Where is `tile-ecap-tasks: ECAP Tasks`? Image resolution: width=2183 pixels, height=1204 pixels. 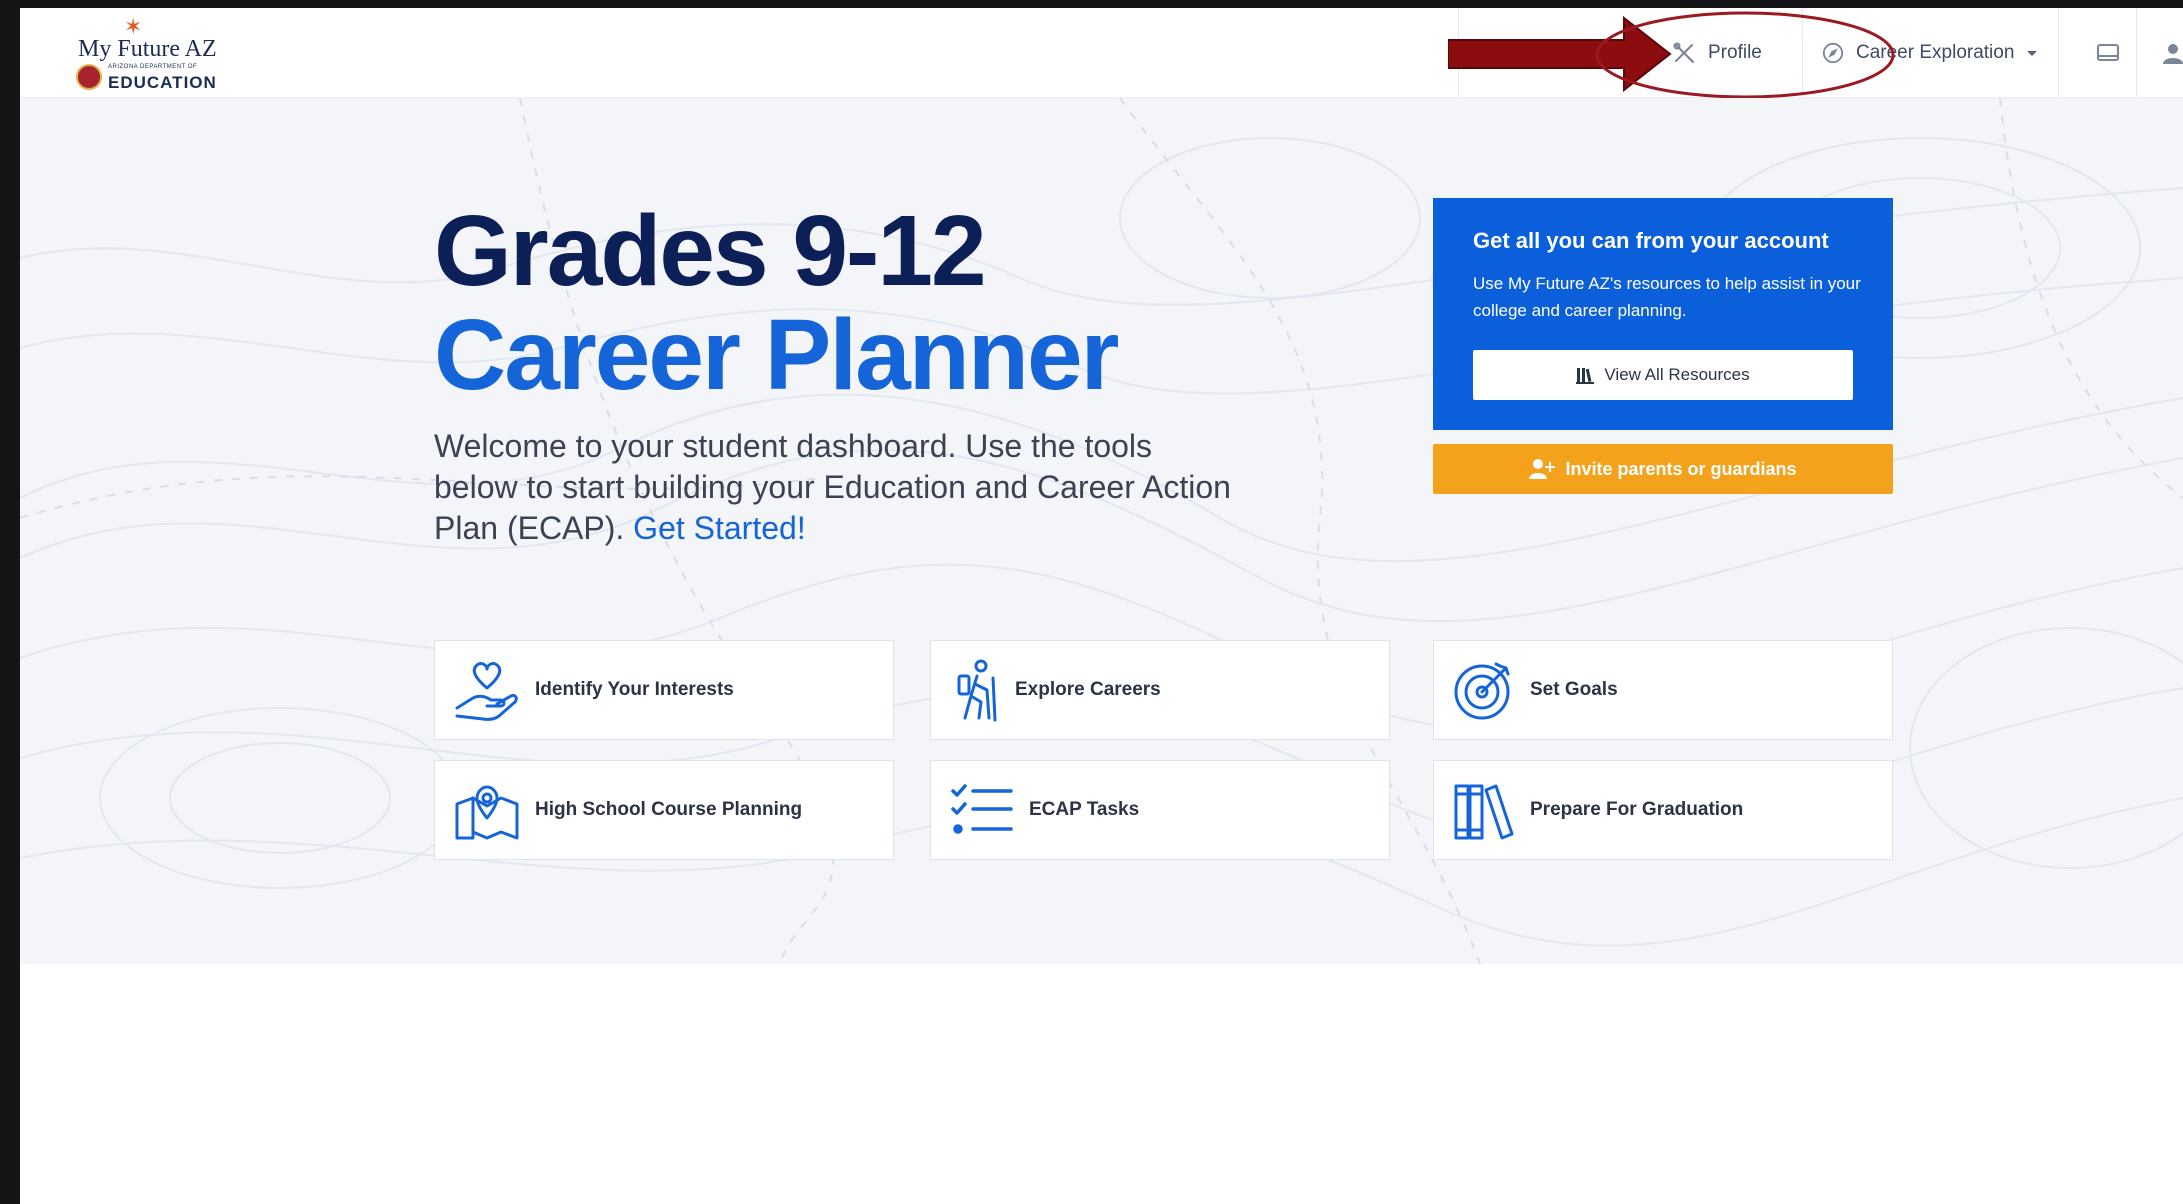
tile-ecap-tasks: ECAP Tasks is located at coordinates (1160, 810).